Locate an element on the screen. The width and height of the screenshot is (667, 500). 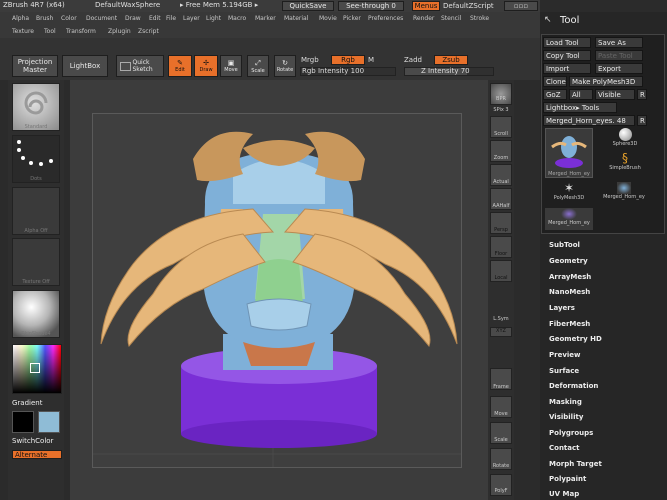
rgb-intensity-slider: Rgb Intensity 100 is located at coordinates (348, 71).